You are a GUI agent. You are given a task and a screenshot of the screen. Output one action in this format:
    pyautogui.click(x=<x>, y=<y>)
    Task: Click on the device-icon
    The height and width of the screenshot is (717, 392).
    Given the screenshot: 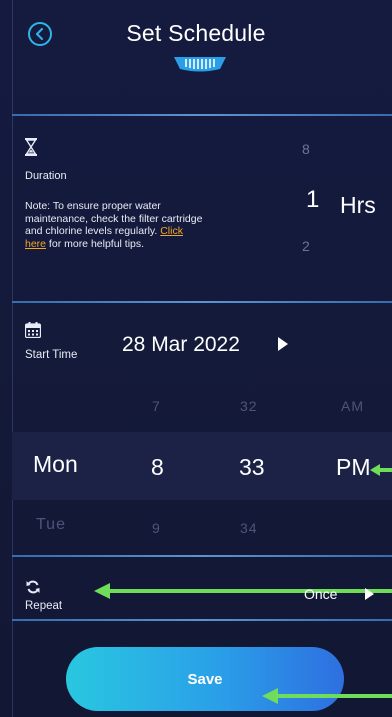 What is the action you would take?
    pyautogui.click(x=200, y=64)
    